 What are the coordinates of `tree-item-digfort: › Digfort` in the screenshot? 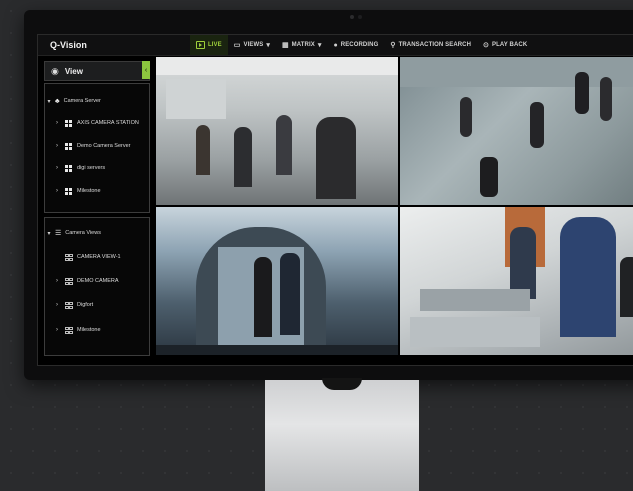 It's located at (101, 305).